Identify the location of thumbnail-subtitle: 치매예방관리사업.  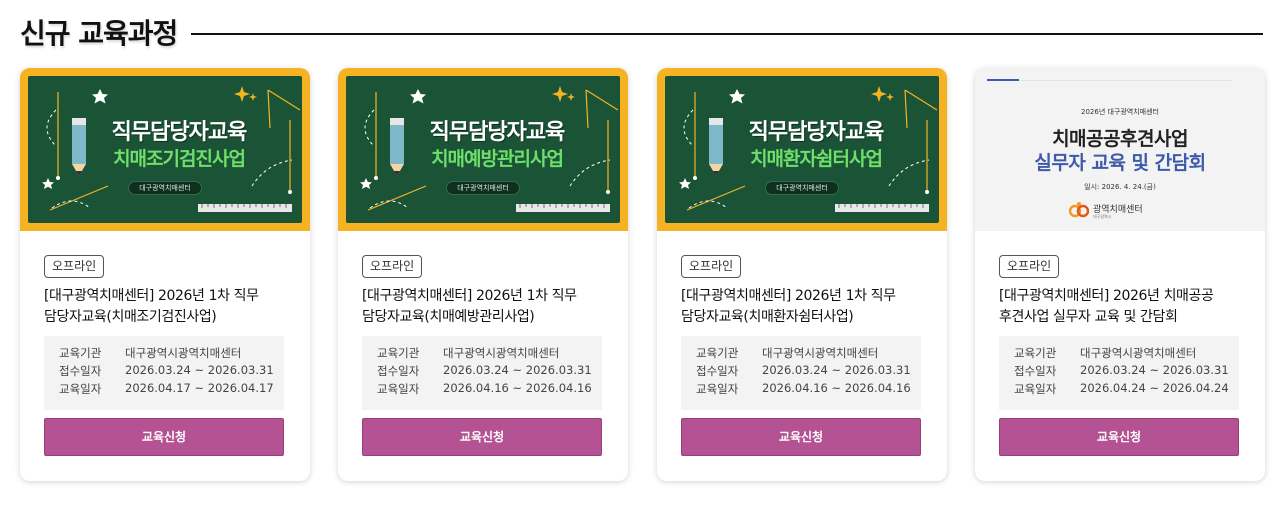
(497, 159).